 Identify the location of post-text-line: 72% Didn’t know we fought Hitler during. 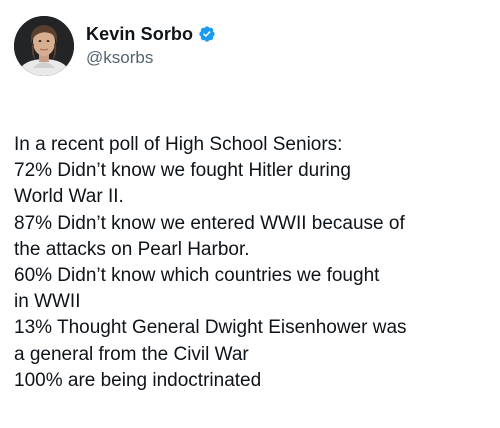
(182, 171).